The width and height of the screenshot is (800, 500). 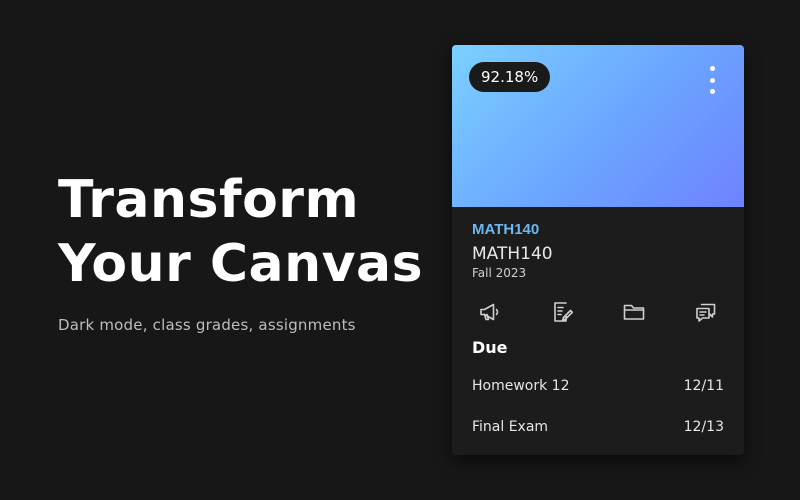 I want to click on grade-badge: 92.18%, so click(x=510, y=77).